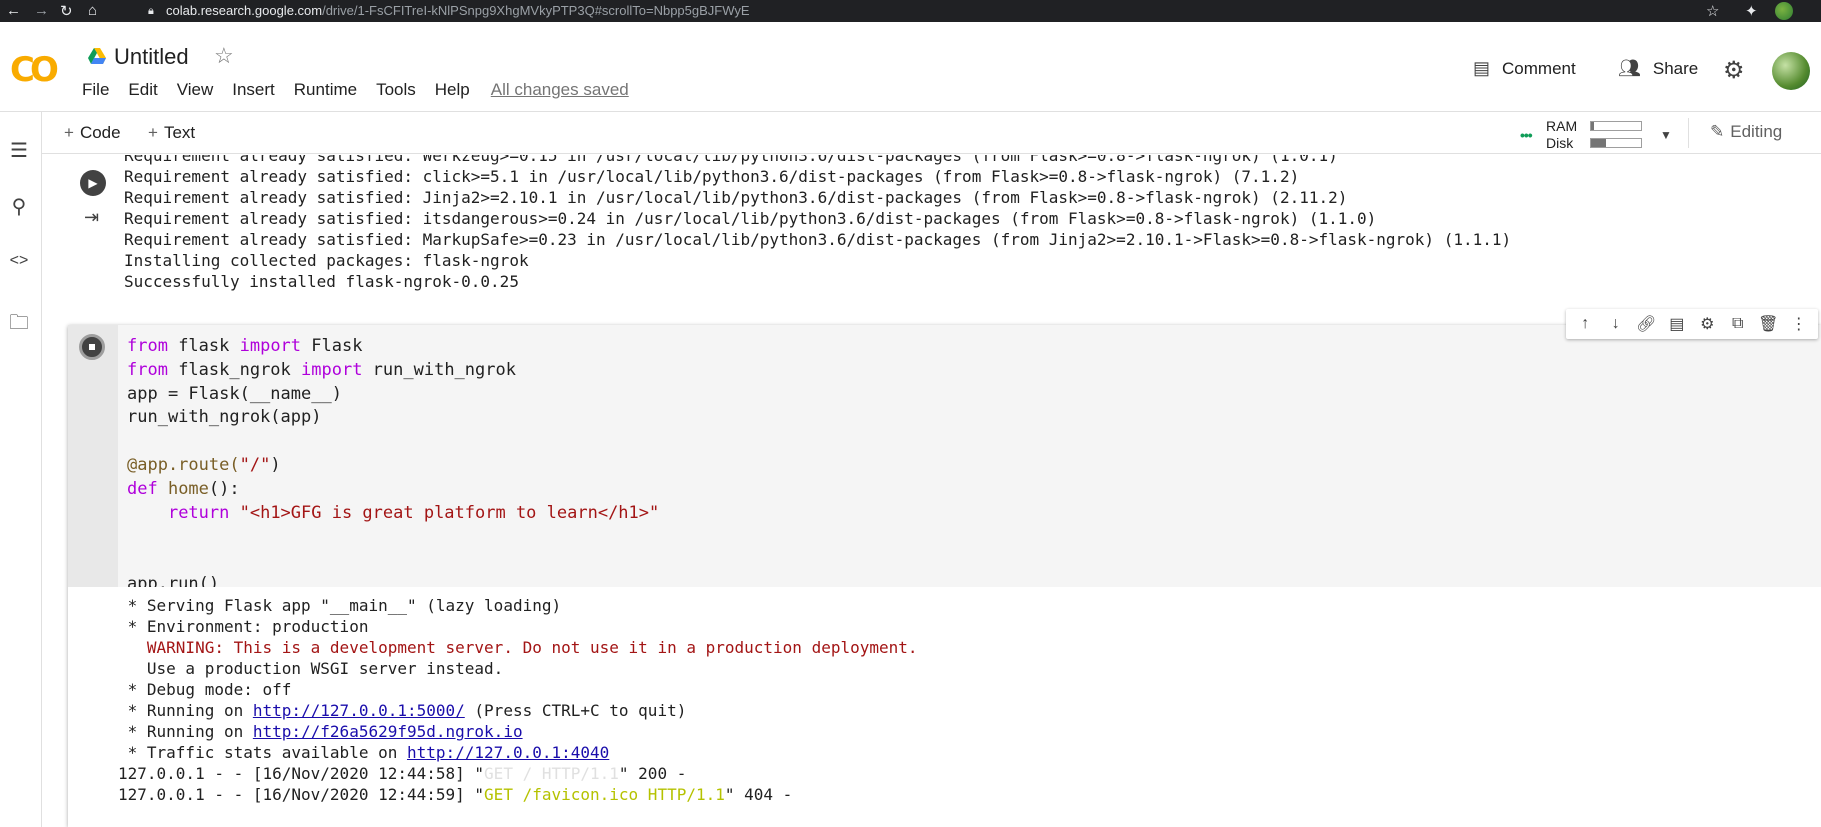 The height and width of the screenshot is (827, 1821). Describe the element at coordinates (758, 794) in the screenshot. I see `output-text: " 404 -` at that location.